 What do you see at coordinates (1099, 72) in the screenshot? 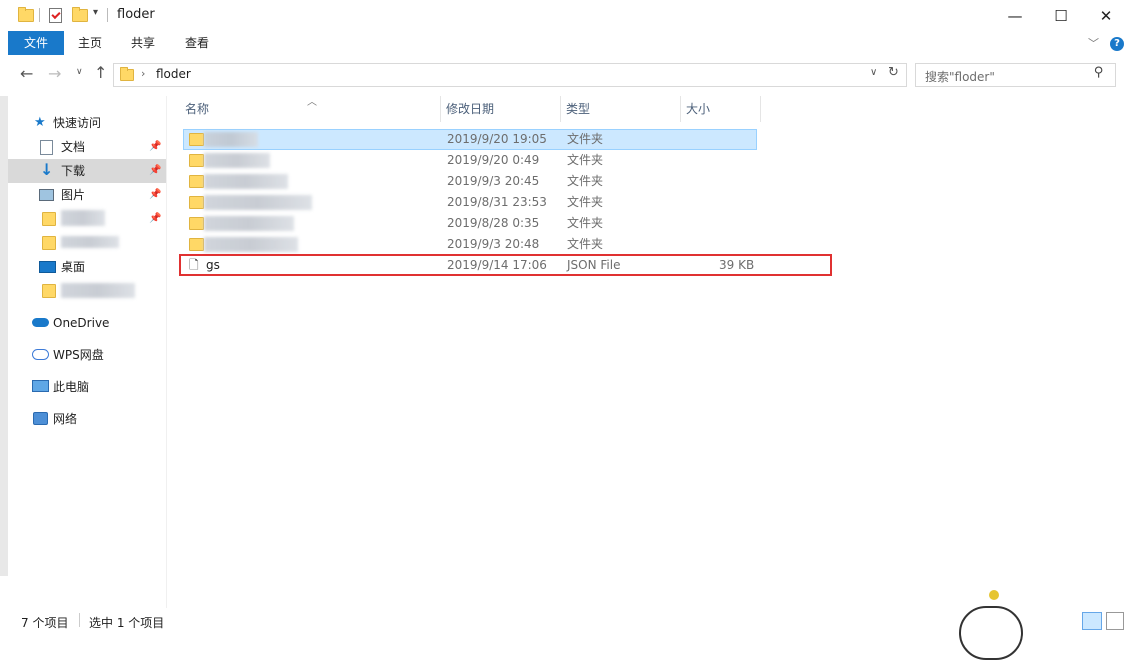
I see `search-icon: ⚲` at bounding box center [1099, 72].